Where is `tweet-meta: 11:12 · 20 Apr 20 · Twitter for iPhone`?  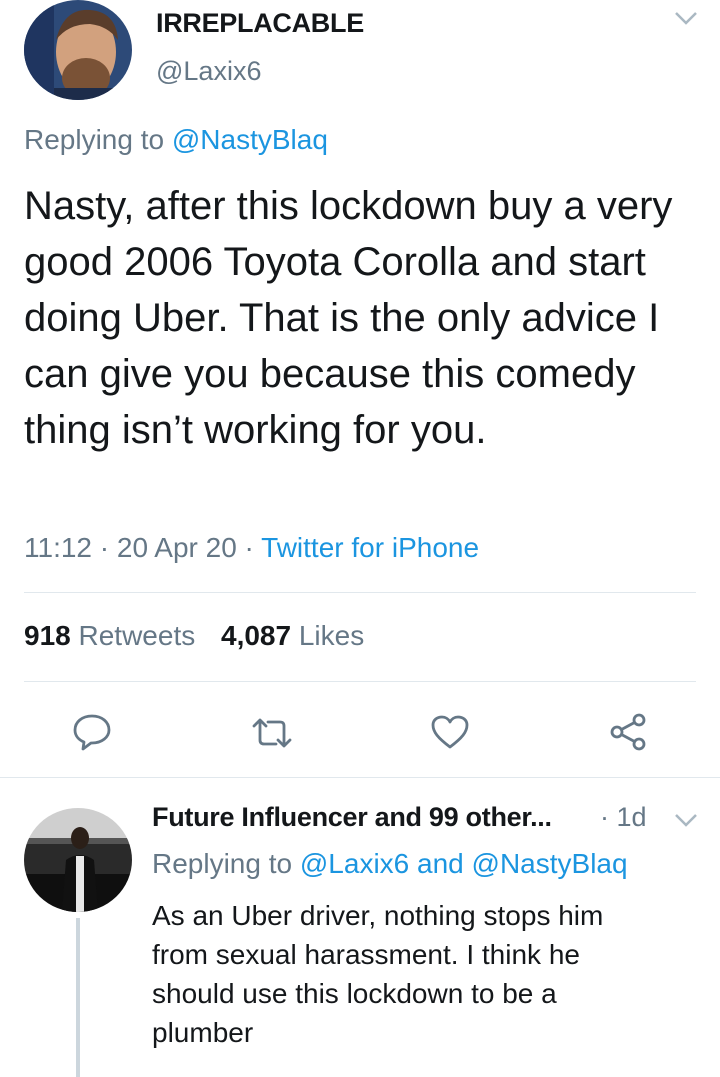 tweet-meta: 11:12 · 20 Apr 20 · Twitter for iPhone is located at coordinates (251, 548).